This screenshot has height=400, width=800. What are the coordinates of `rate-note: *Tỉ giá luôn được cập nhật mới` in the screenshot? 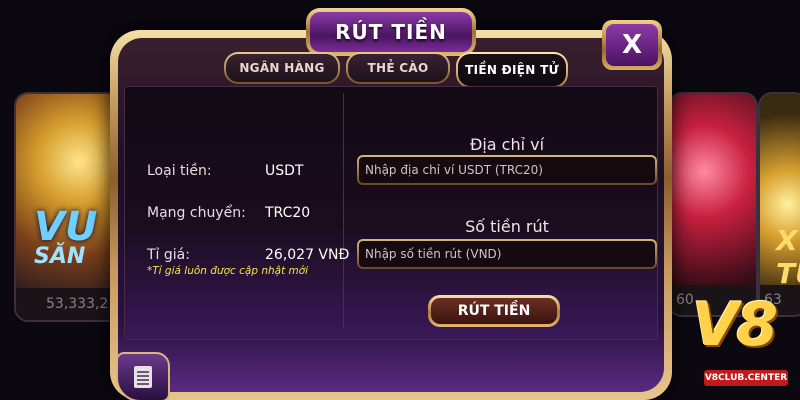 It's located at (228, 271).